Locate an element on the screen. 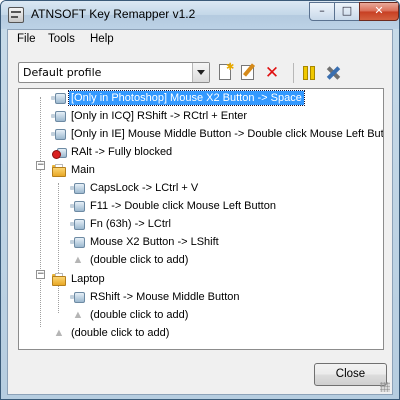 Image resolution: width=400 pixels, height=400 pixels. expander-laptop: − is located at coordinates (40, 274).